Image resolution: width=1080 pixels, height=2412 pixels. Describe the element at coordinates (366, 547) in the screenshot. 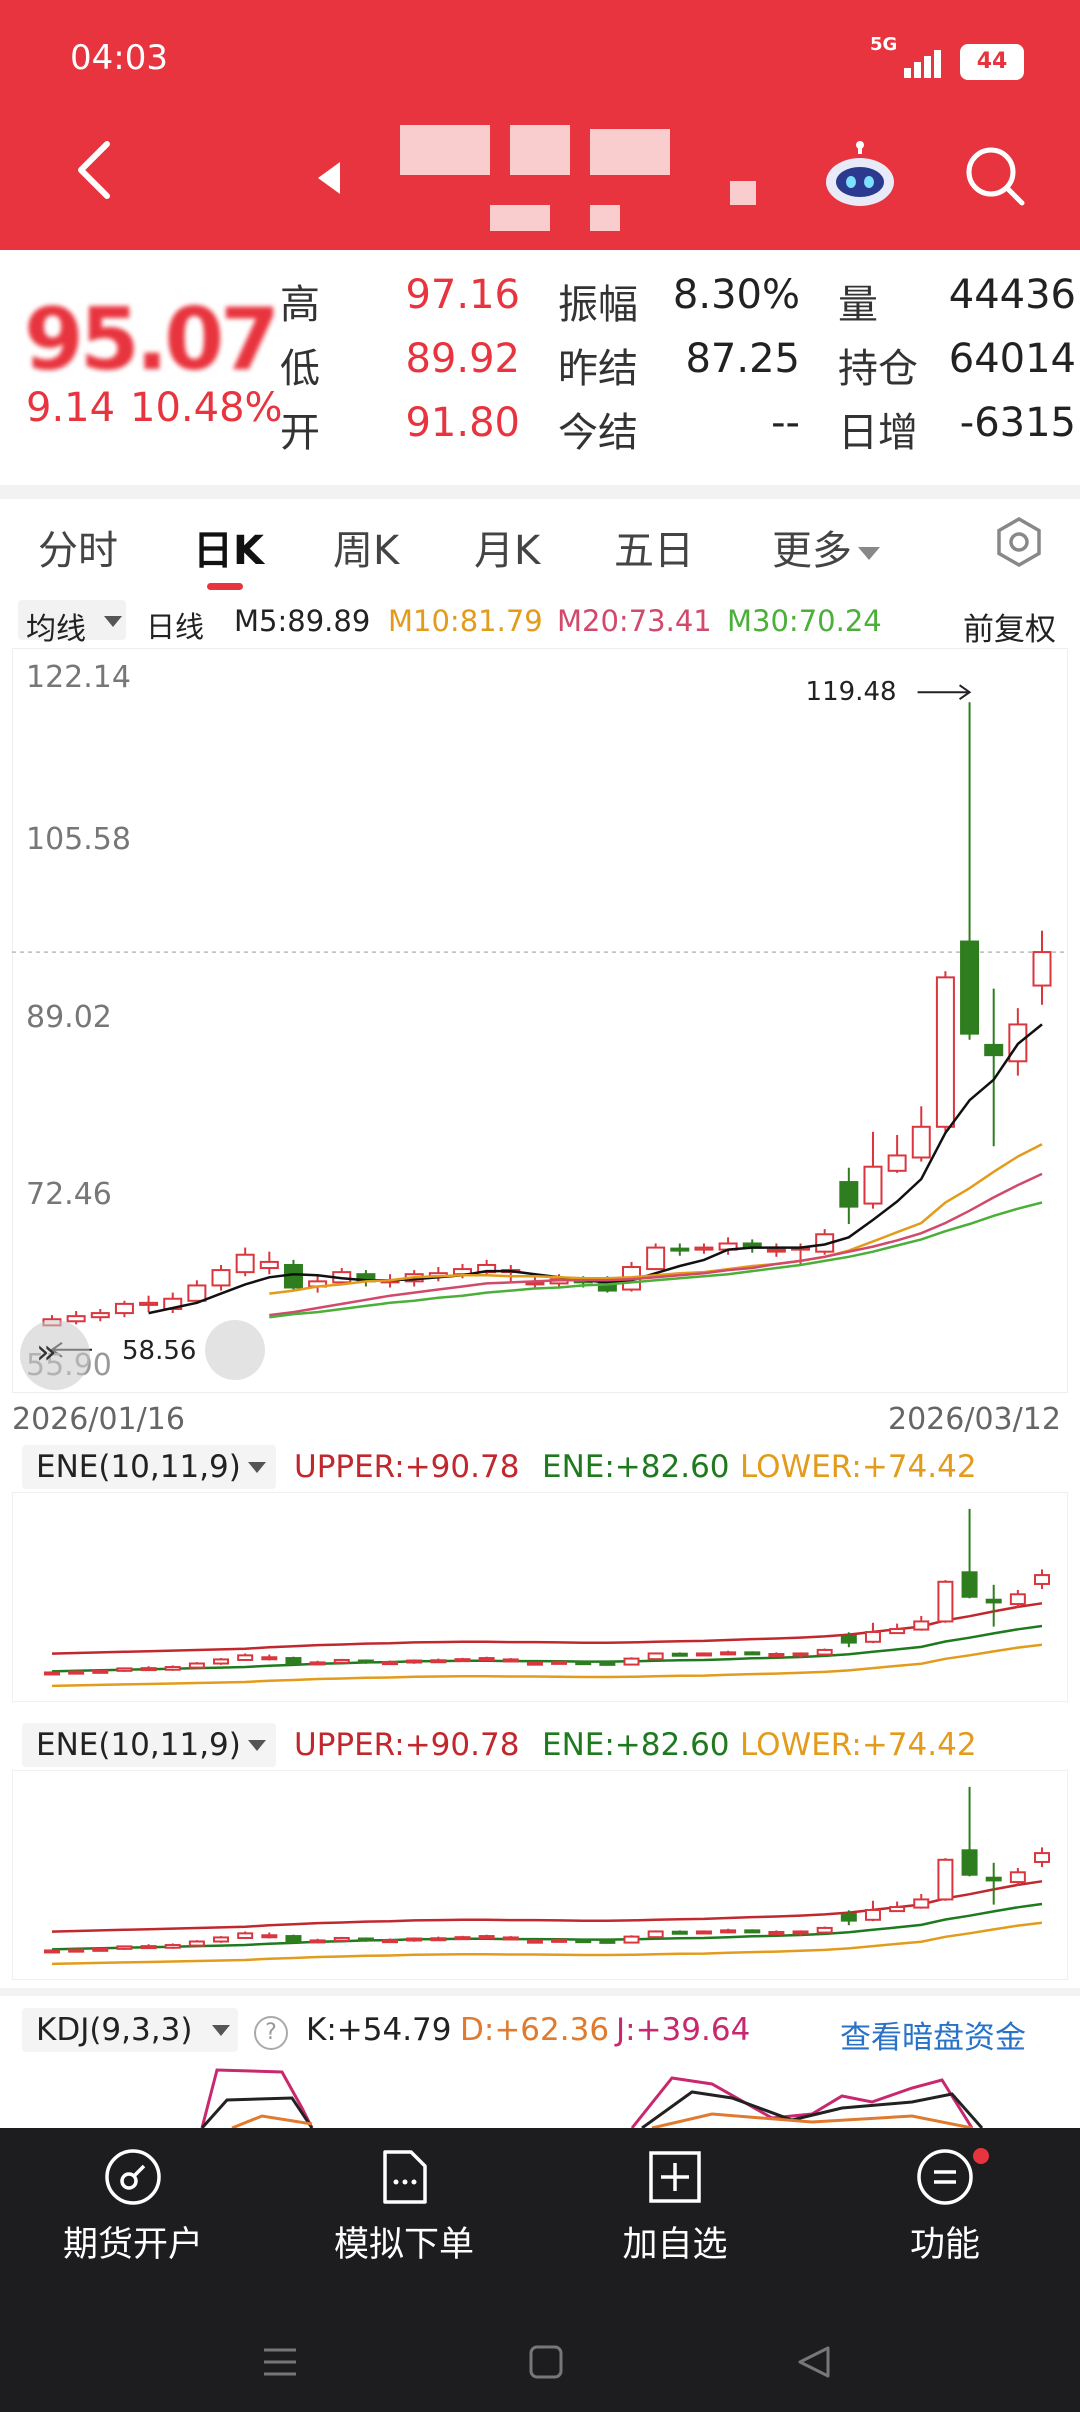

I see `tab-weekly-k: 周K` at that location.